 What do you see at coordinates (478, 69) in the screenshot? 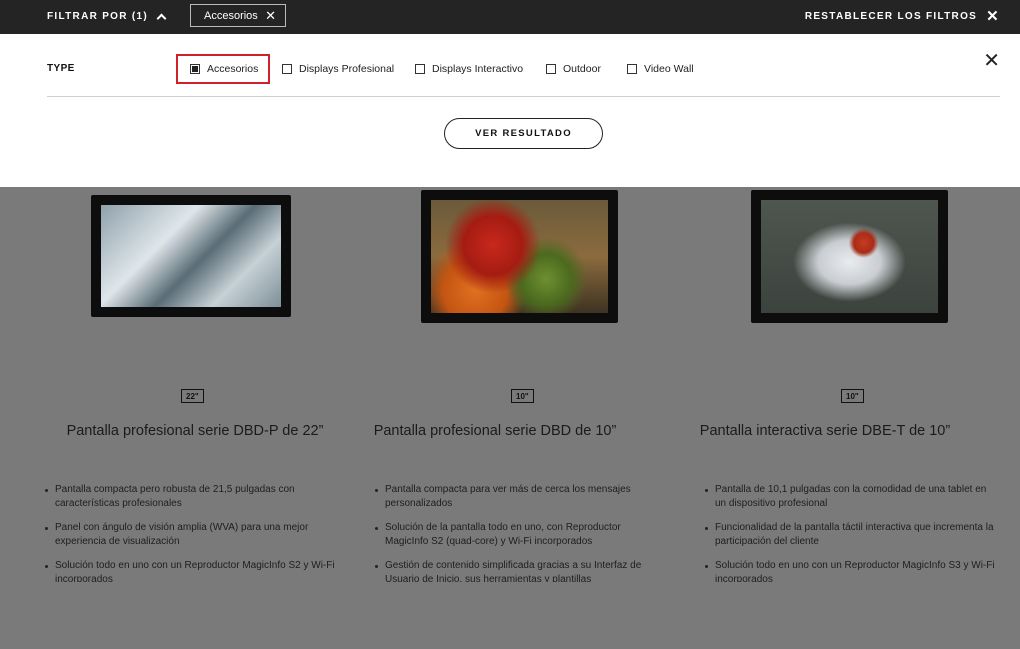
I see `filter-option-label: Displays Interactivo` at bounding box center [478, 69].